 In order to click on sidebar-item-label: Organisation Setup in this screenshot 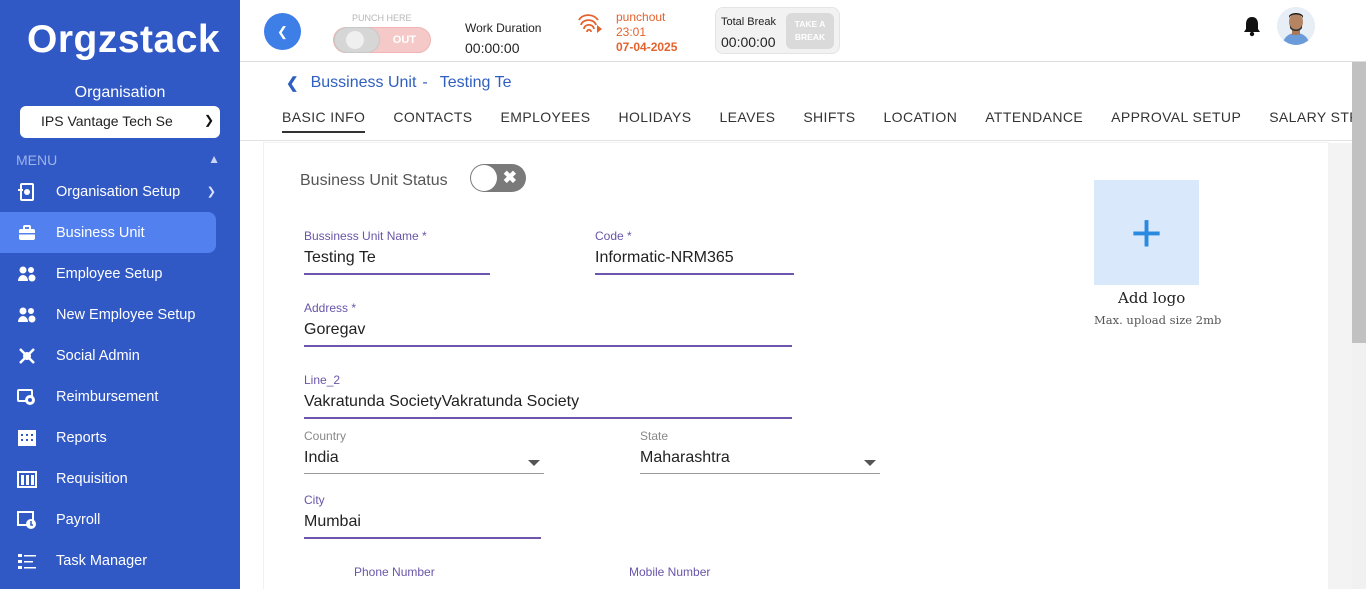, I will do `click(118, 191)`.